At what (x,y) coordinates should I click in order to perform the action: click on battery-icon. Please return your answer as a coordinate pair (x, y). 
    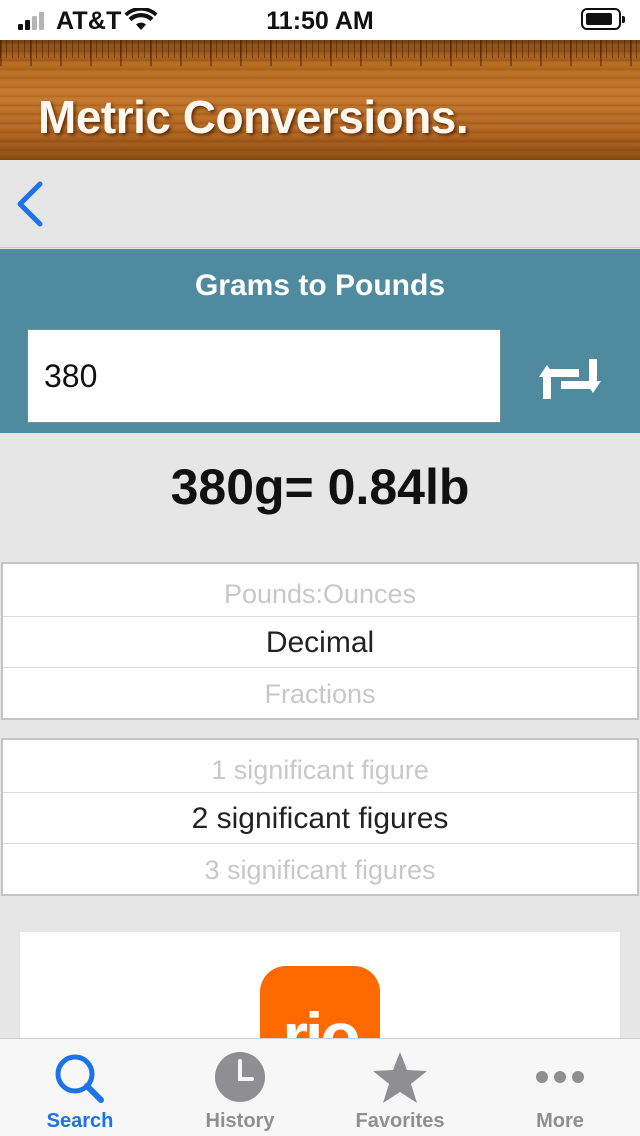
    Looking at the image, I should click on (603, 19).